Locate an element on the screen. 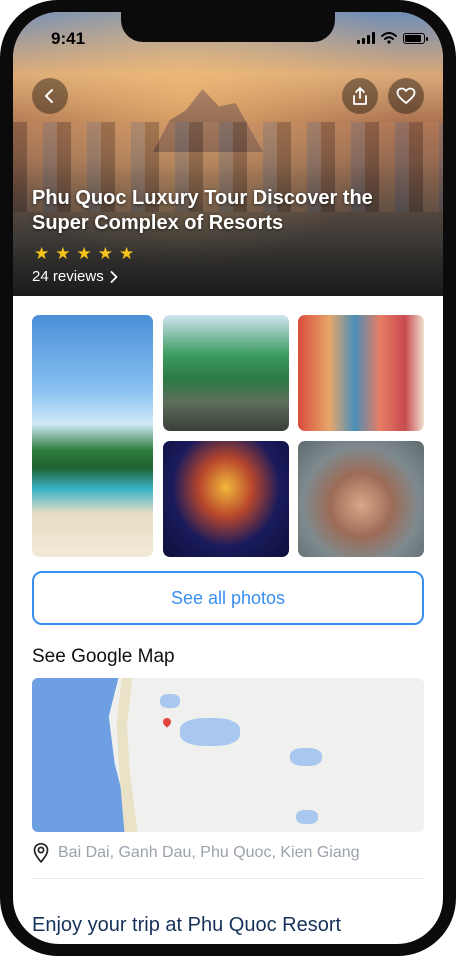  photo-castle-complex is located at coordinates (361, 499).